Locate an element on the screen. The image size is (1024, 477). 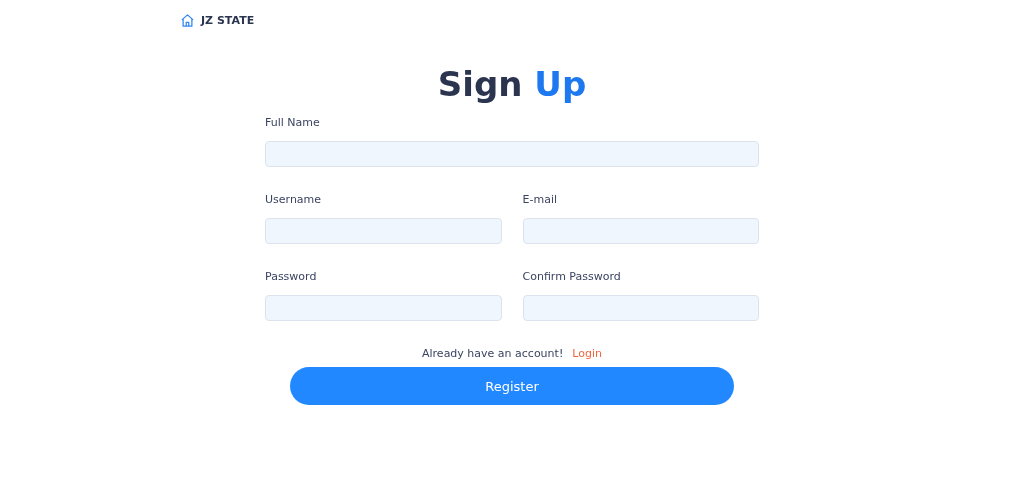
field-label: Username is located at coordinates (294, 200).